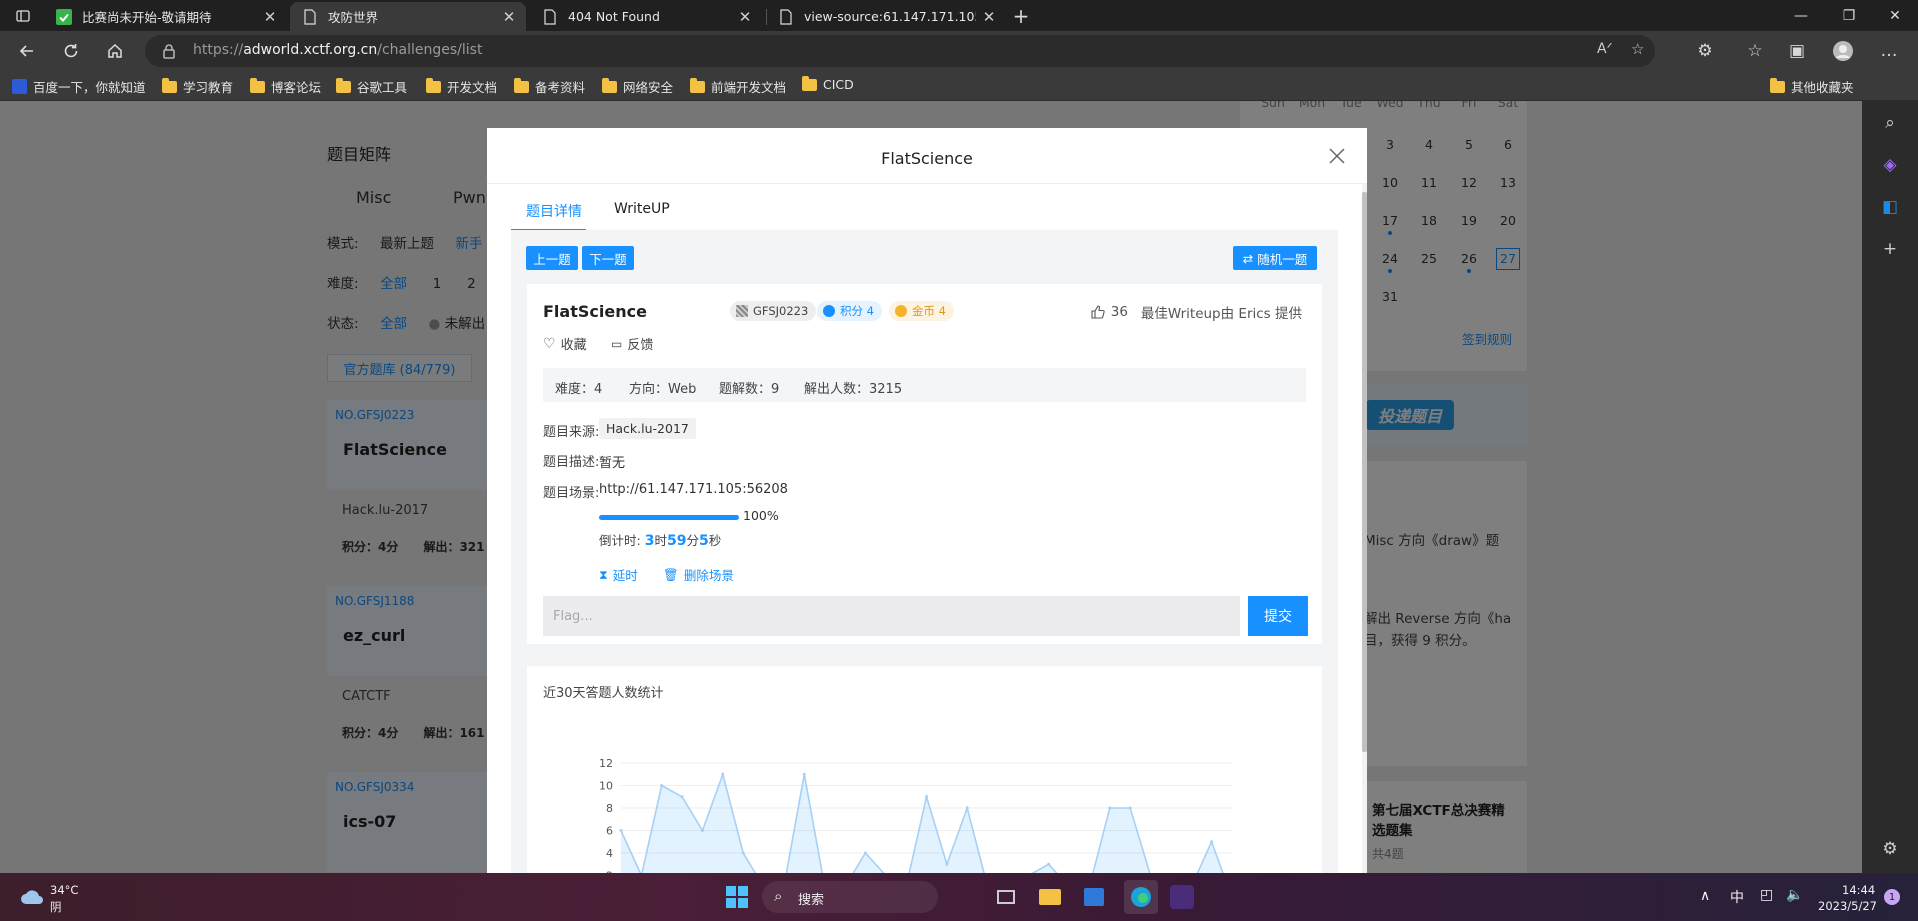 This screenshot has height=921, width=1918. Describe the element at coordinates (1275, 258) in the screenshot. I see `random-challenge-button: ⇄ 随机一题` at that location.